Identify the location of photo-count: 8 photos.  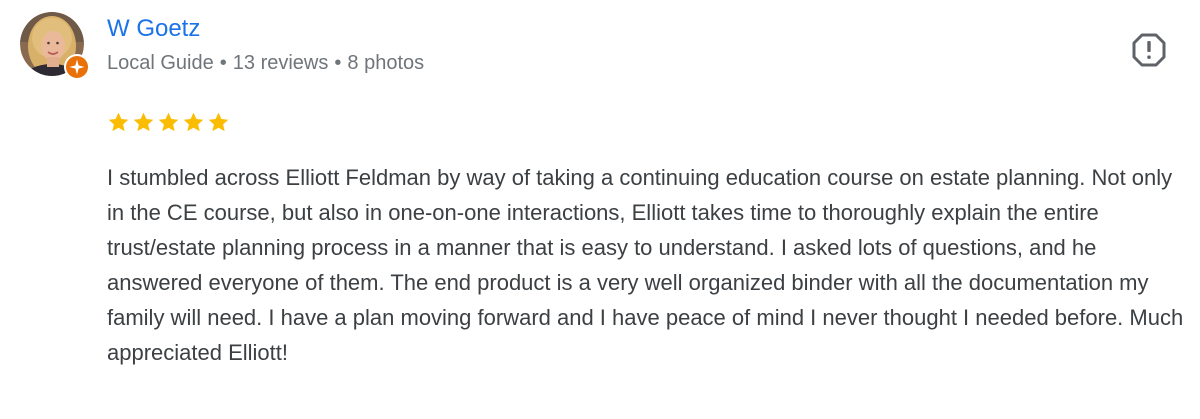
(386, 63).